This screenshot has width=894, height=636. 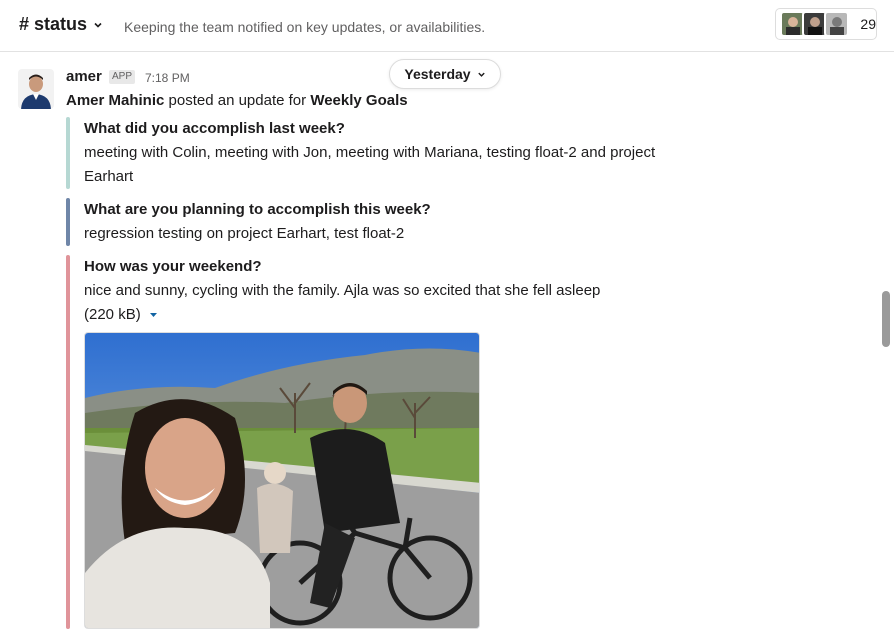 What do you see at coordinates (115, 100) in the screenshot?
I see `intro-user: Amer Mahinic` at bounding box center [115, 100].